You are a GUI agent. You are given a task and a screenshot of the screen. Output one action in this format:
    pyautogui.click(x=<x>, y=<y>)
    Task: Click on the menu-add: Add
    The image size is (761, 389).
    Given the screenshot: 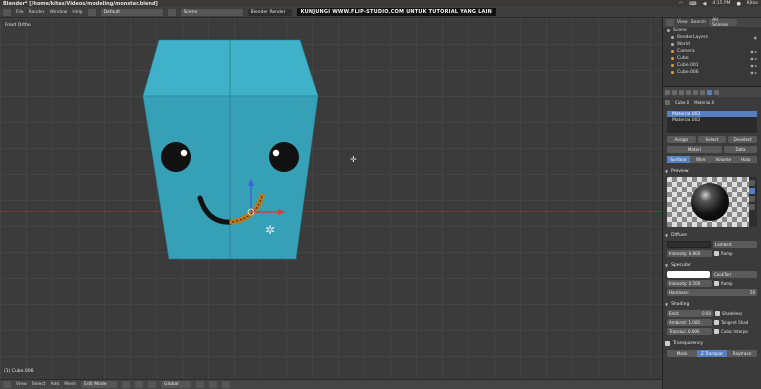 What is the action you would take?
    pyautogui.click(x=55, y=384)
    